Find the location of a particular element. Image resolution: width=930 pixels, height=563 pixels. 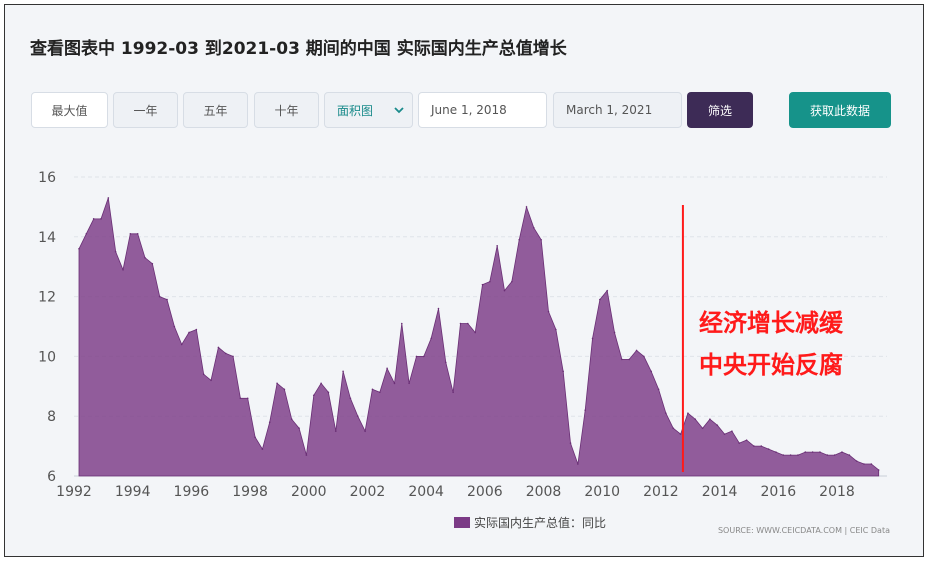

y-tick-label: 10 is located at coordinates (47, 357).